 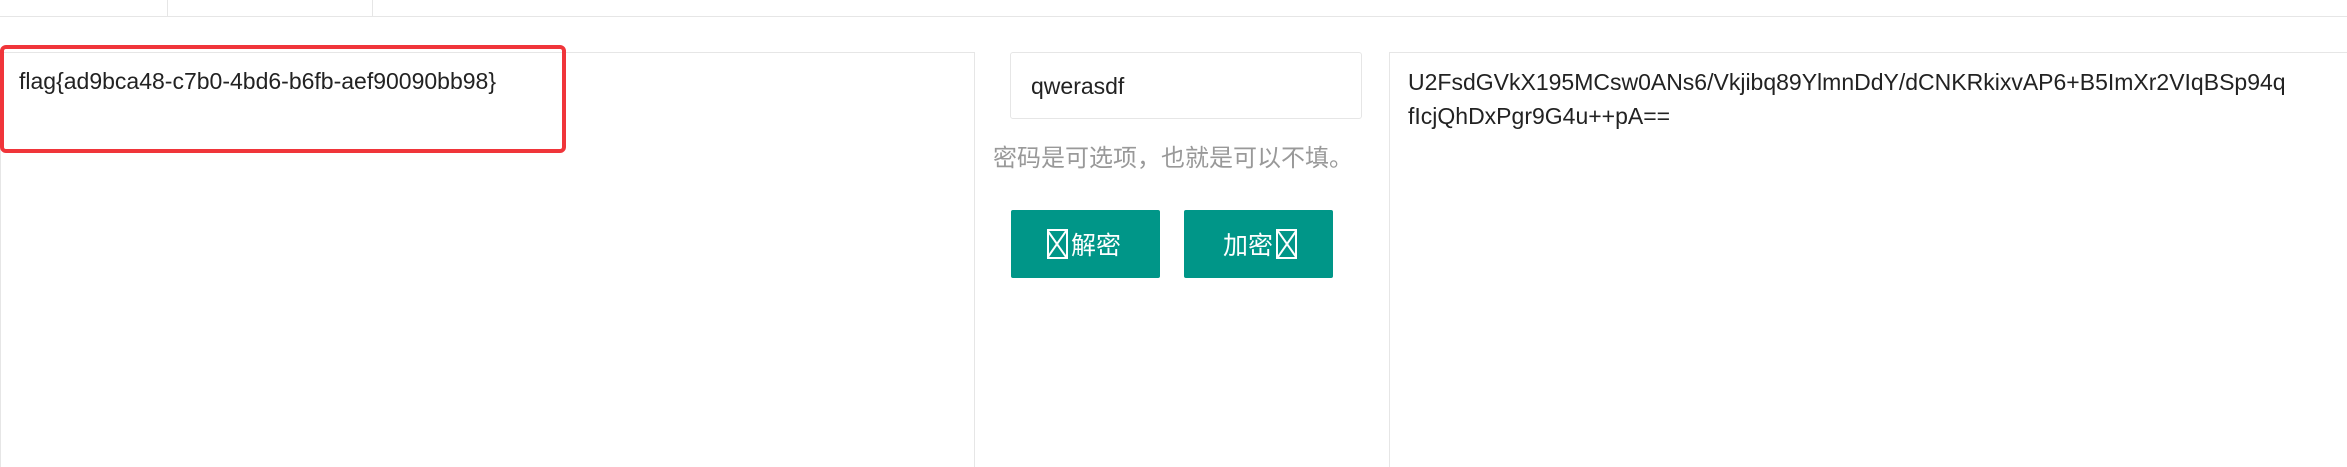 What do you see at coordinates (1173, 158) in the screenshot?
I see `password-hint: 密码是可选项，也就是可以不填。` at bounding box center [1173, 158].